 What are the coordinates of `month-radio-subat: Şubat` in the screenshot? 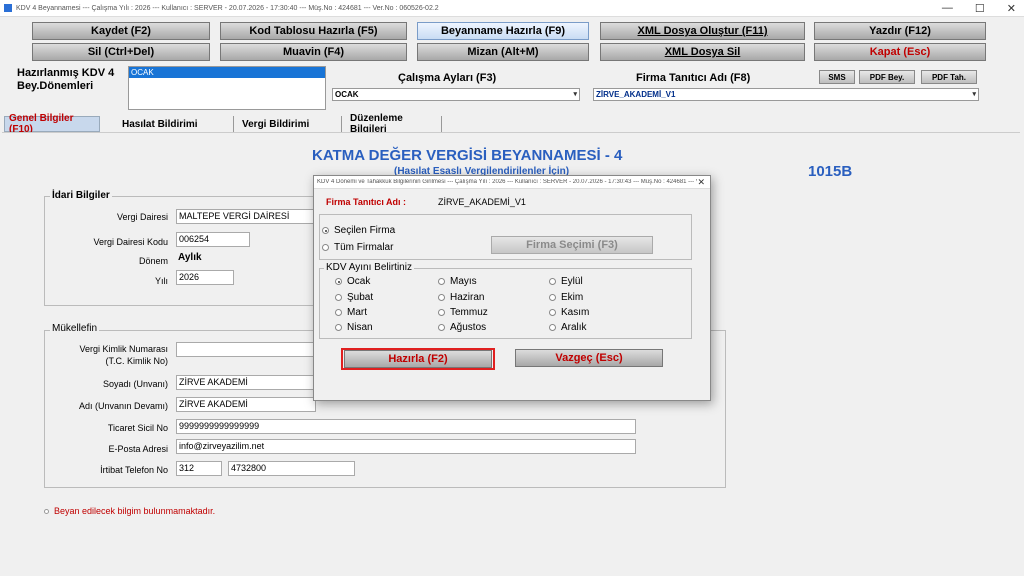 It's located at (354, 297).